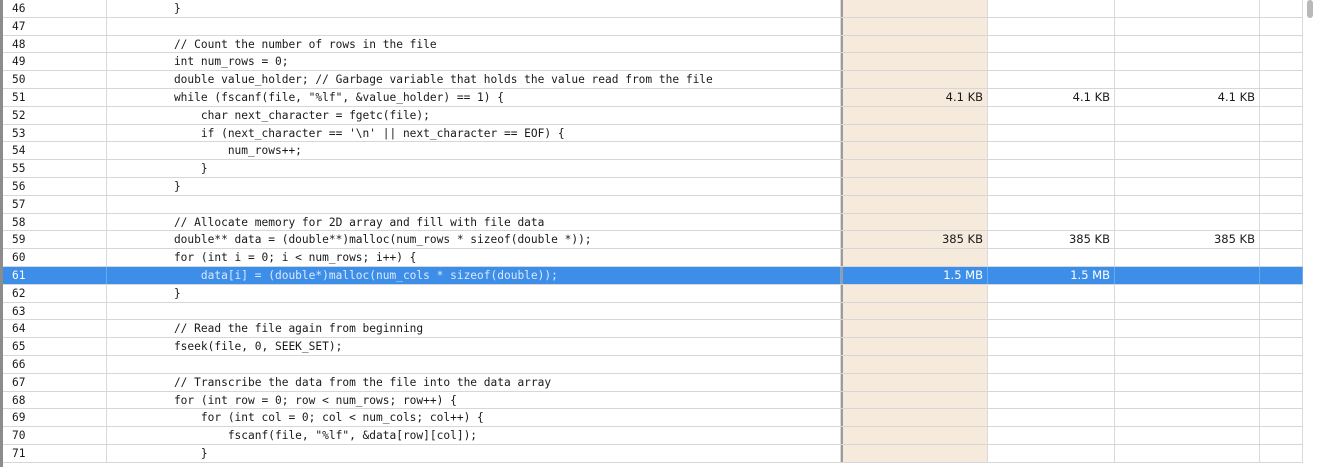 The image size is (1329, 467). What do you see at coordinates (1, 233) in the screenshot?
I see `left-edge-bar` at bounding box center [1, 233].